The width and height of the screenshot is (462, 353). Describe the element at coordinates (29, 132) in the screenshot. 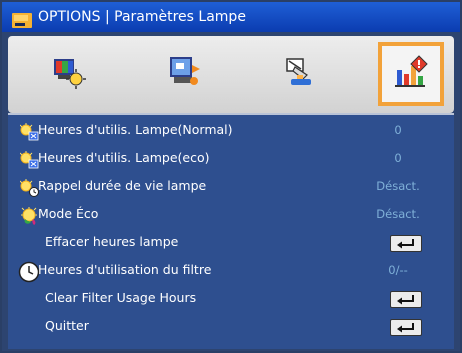

I see `lamp-hours-icon` at that location.